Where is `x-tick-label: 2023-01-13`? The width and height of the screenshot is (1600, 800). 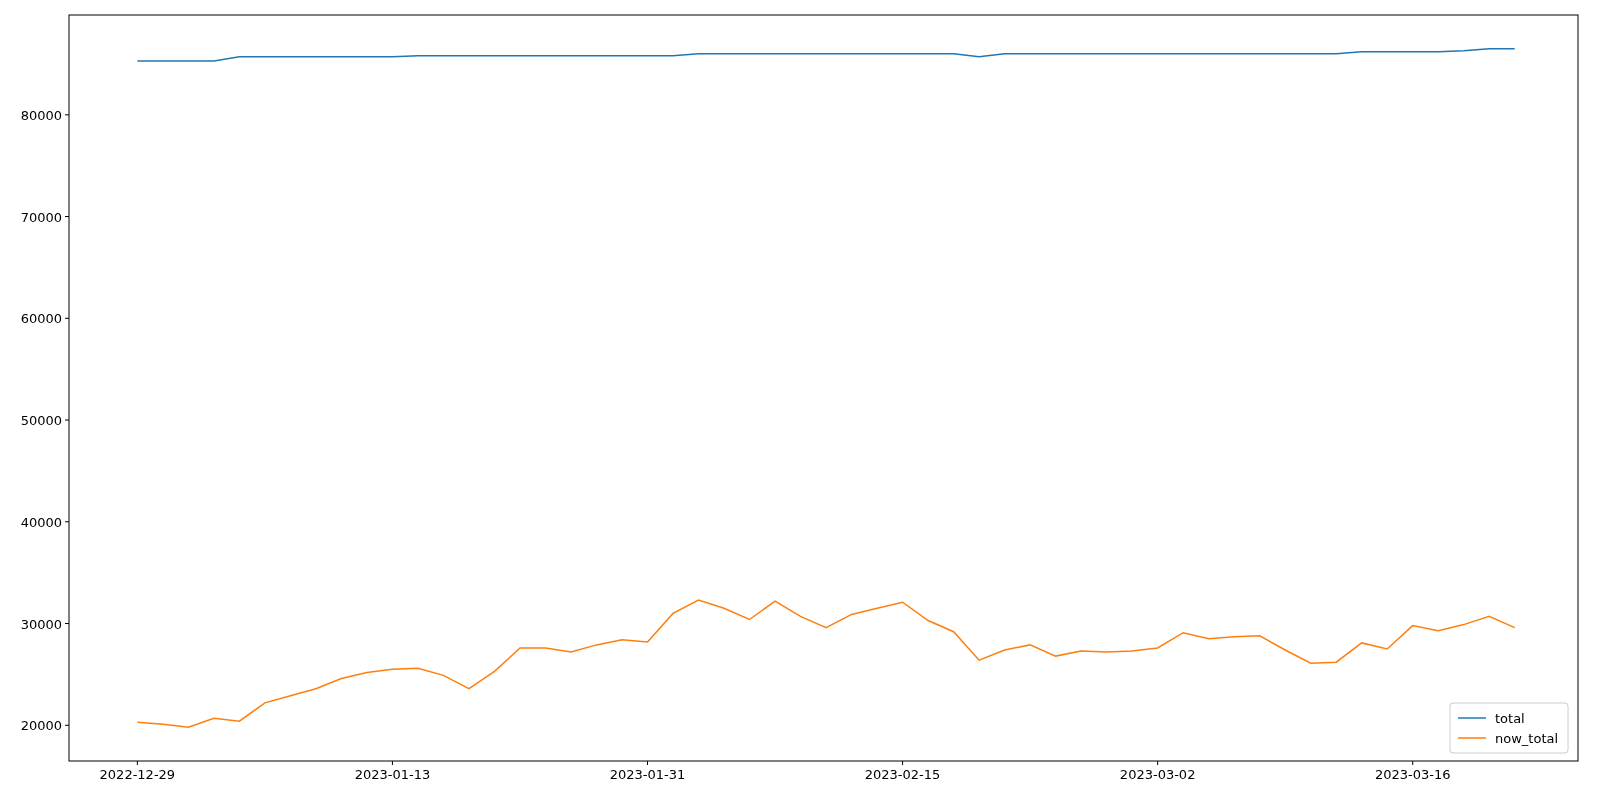
x-tick-label: 2023-01-13 is located at coordinates (392, 774).